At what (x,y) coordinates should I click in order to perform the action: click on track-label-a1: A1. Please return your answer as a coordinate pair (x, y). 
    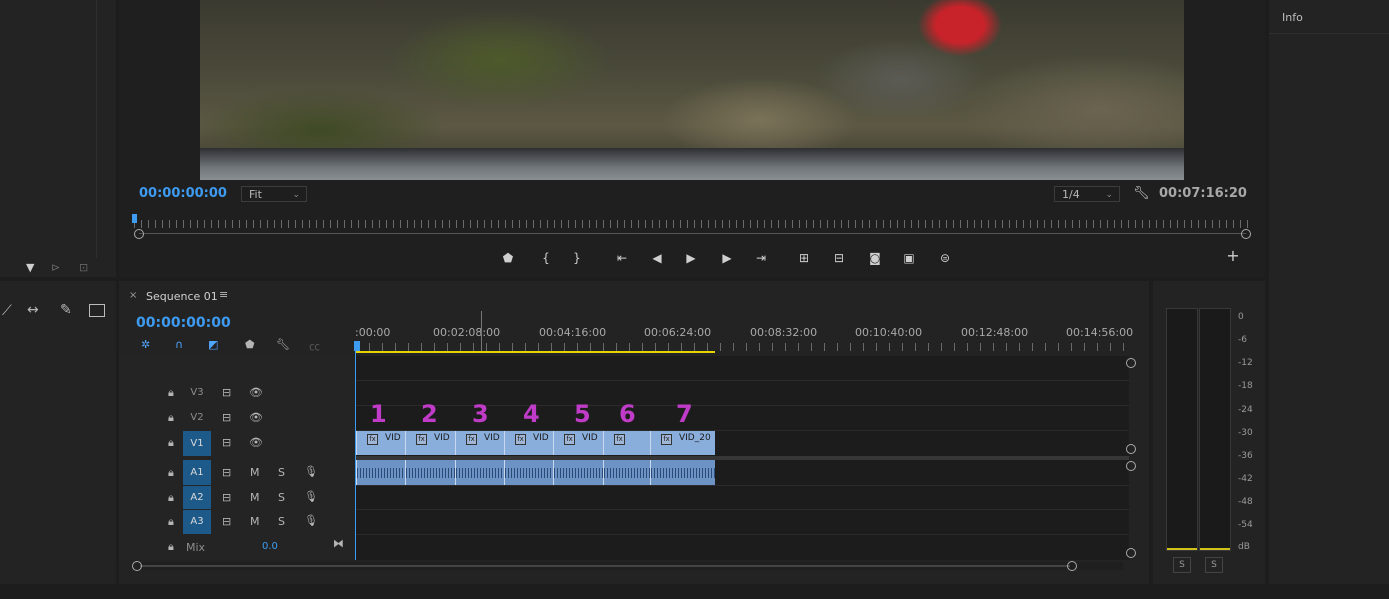
    Looking at the image, I should click on (197, 472).